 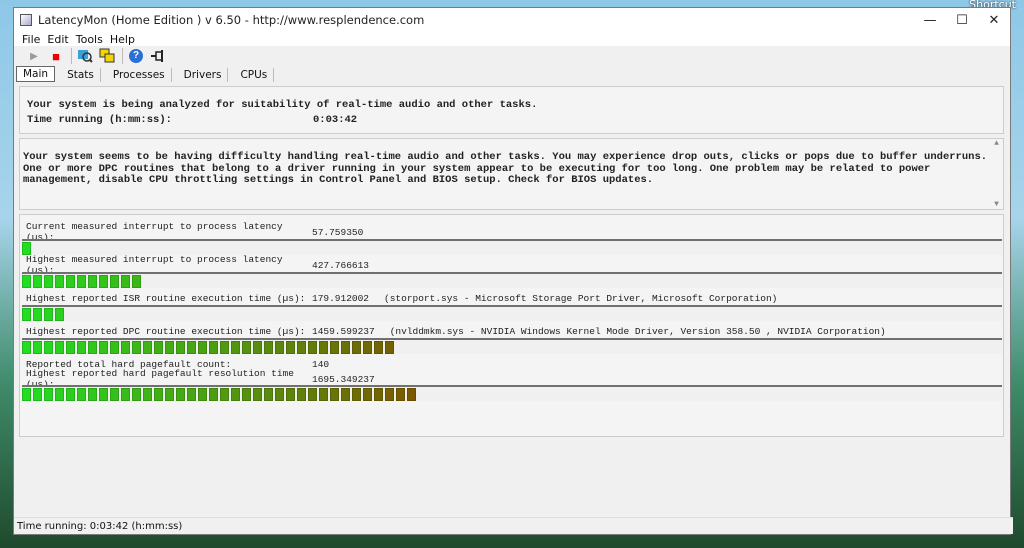 I want to click on menu-tools: Tools, so click(x=89, y=39).